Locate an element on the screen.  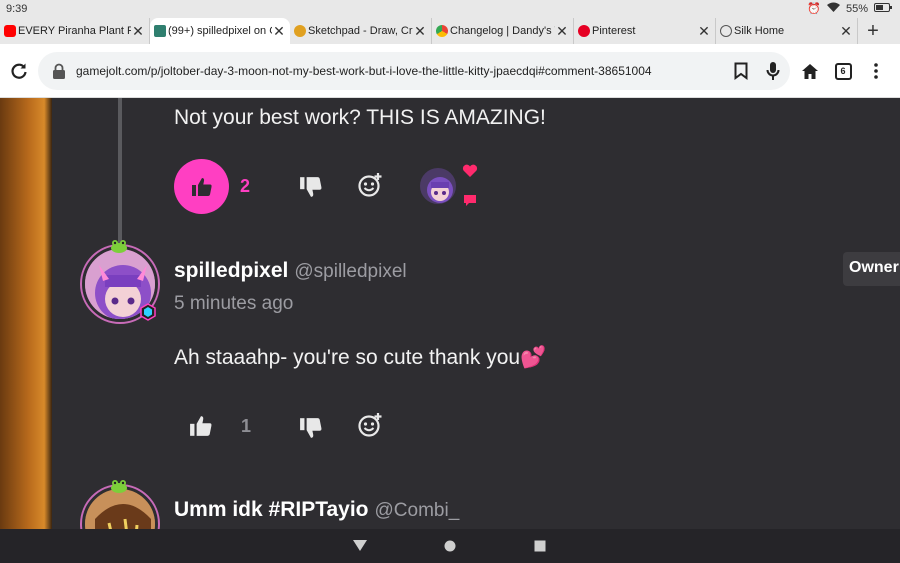
home-button is located at coordinates (810, 71).